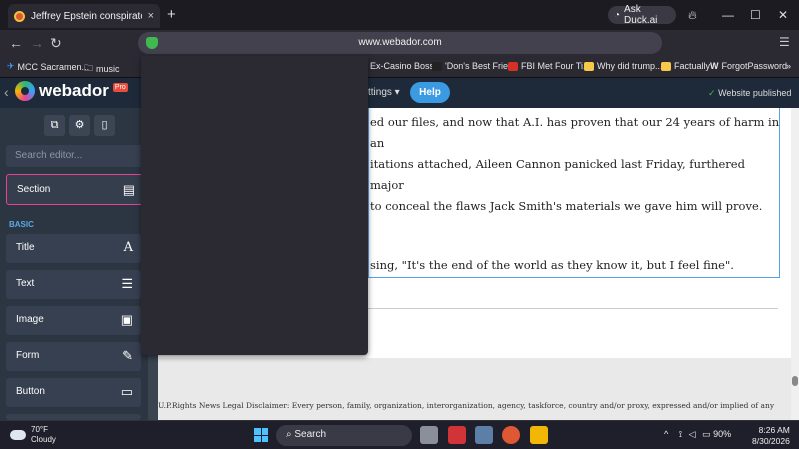 The width and height of the screenshot is (799, 449). I want to click on minimize-button: —, so click(728, 15).